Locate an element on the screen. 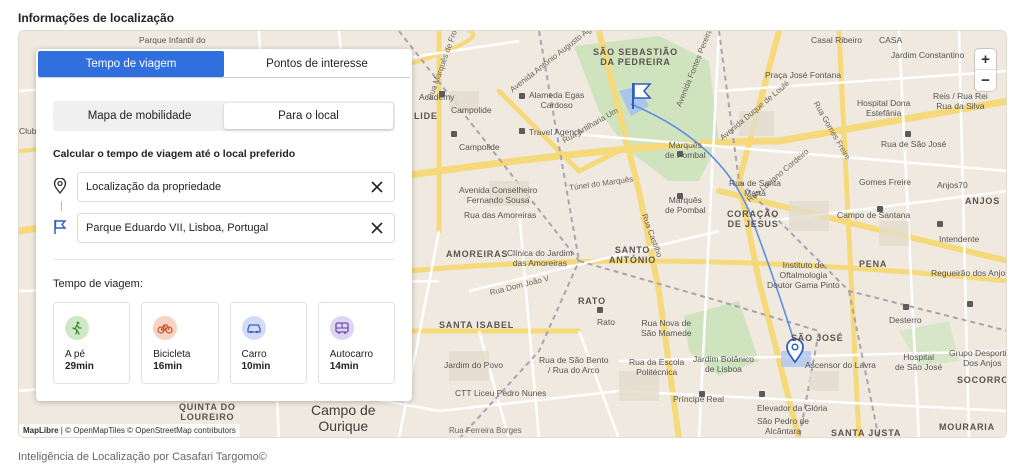 This screenshot has width=1024, height=468. bicycle-icon is located at coordinates (165, 328).